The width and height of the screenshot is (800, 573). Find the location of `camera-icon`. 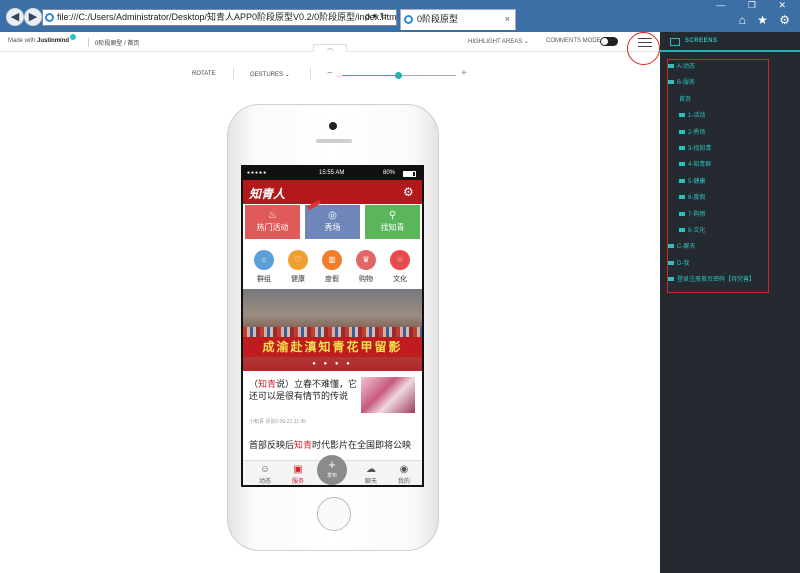

camera-icon is located at coordinates (333, 126).